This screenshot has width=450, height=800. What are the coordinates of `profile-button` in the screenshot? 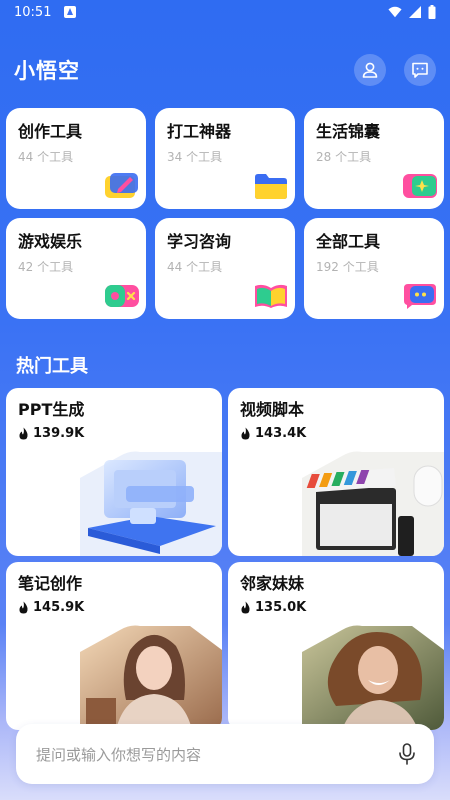 It's located at (370, 70).